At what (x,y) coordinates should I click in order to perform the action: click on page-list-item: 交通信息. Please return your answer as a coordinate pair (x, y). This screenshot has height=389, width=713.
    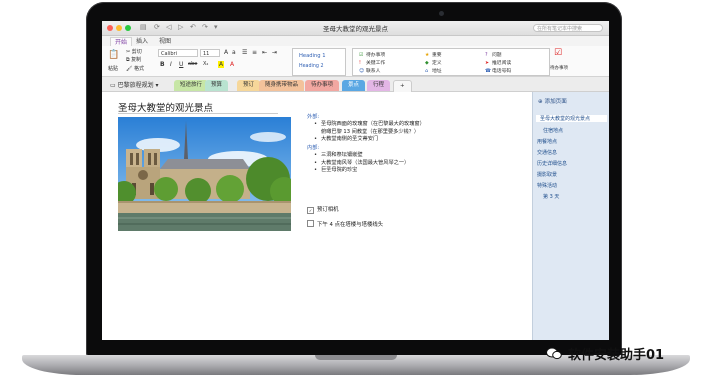
    Looking at the image, I should click on (547, 152).